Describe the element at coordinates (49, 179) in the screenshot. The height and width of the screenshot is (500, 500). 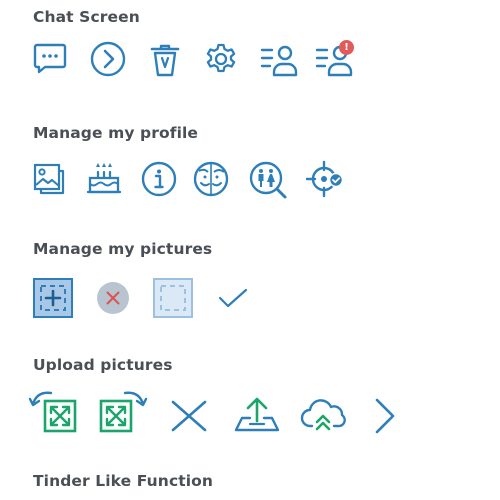
I see `picture-icon` at that location.